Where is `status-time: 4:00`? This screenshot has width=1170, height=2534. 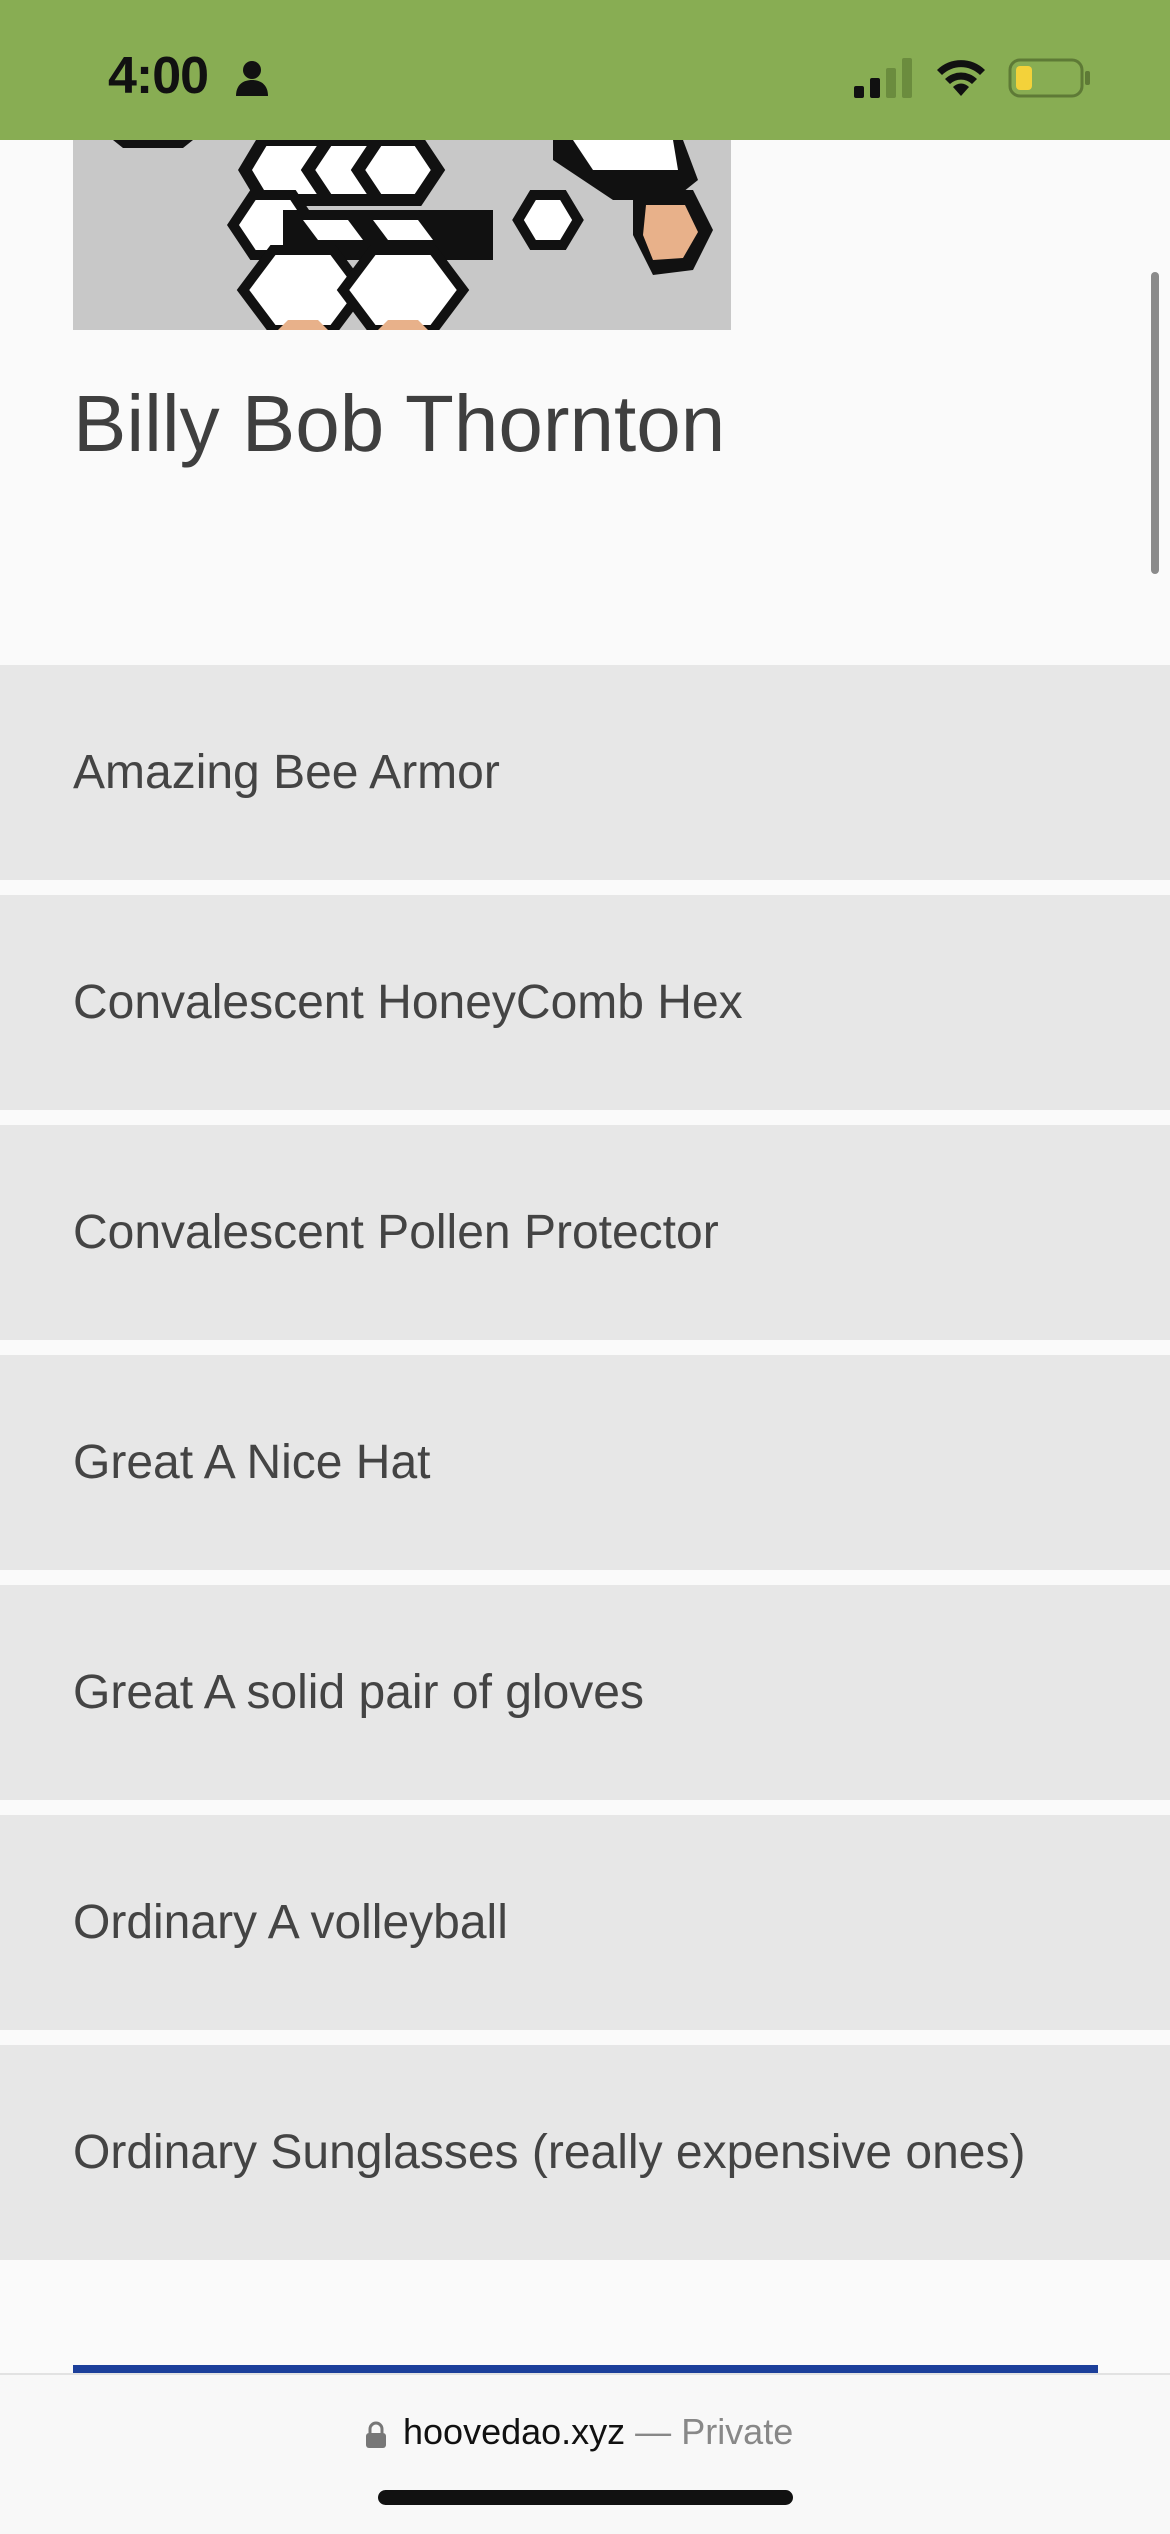
status-time: 4:00 is located at coordinates (158, 76).